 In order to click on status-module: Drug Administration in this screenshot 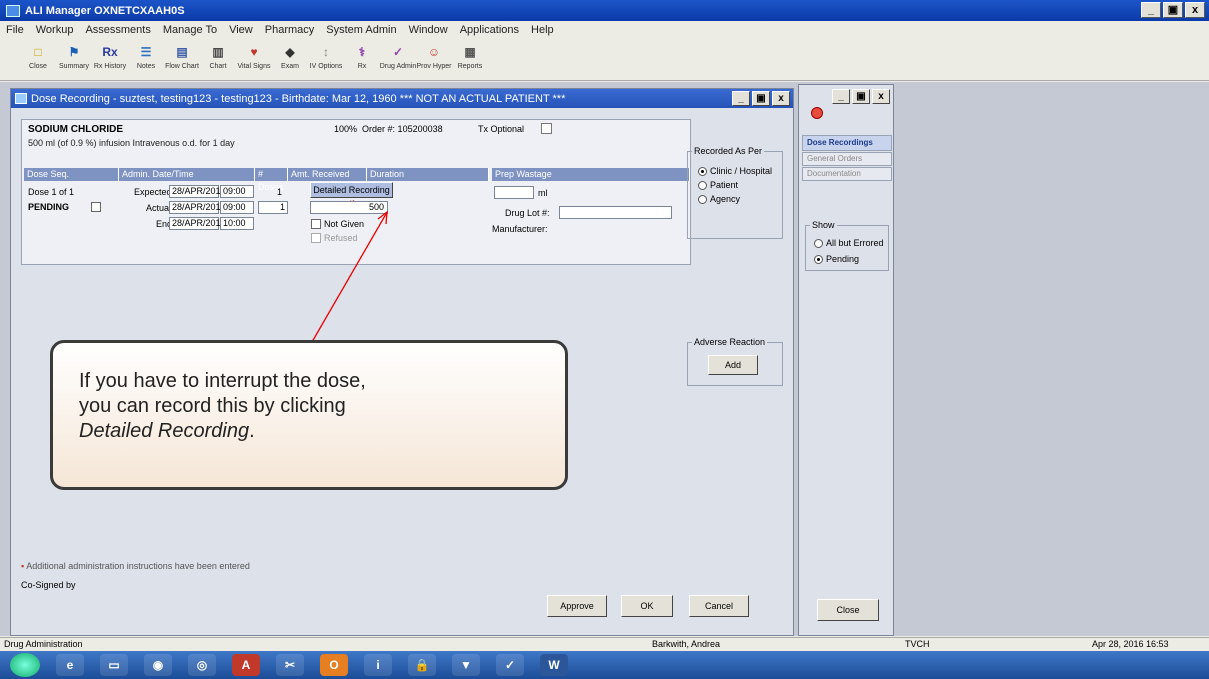, I will do `click(43, 644)`.